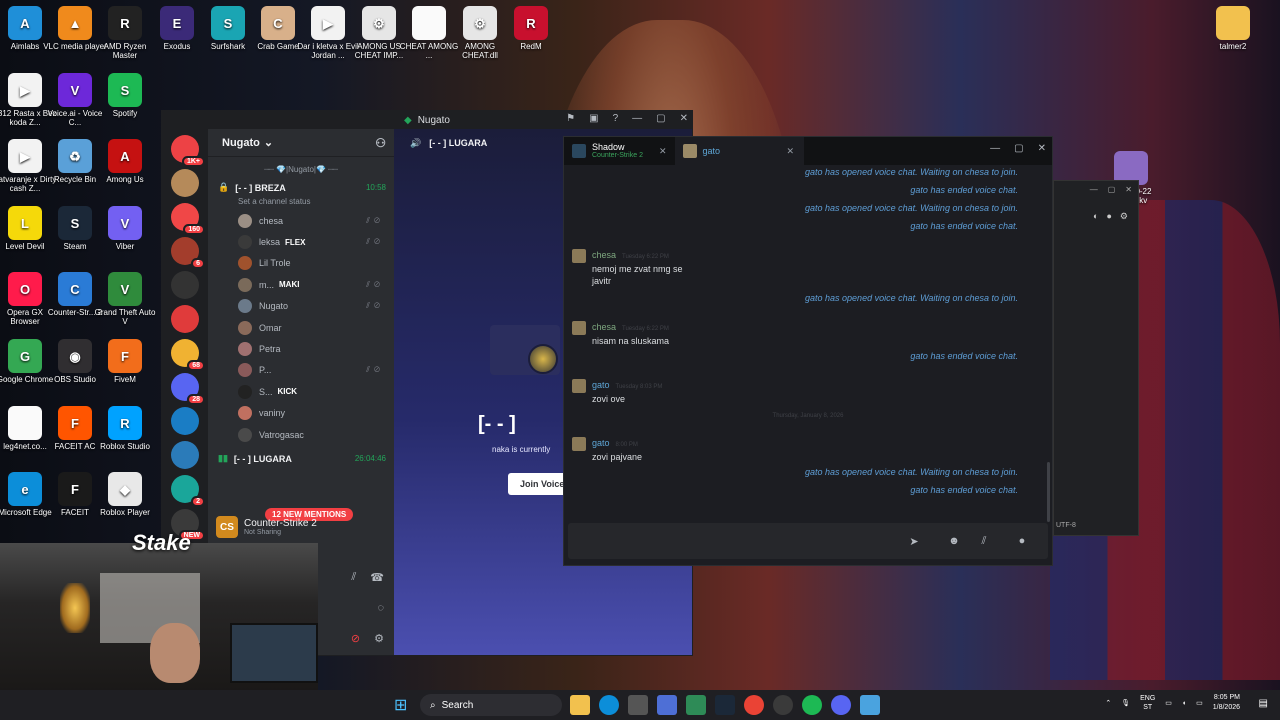 The height and width of the screenshot is (720, 1280). What do you see at coordinates (301, 370) in the screenshot?
I see `voice-member: P... ⫽⊘` at bounding box center [301, 370].